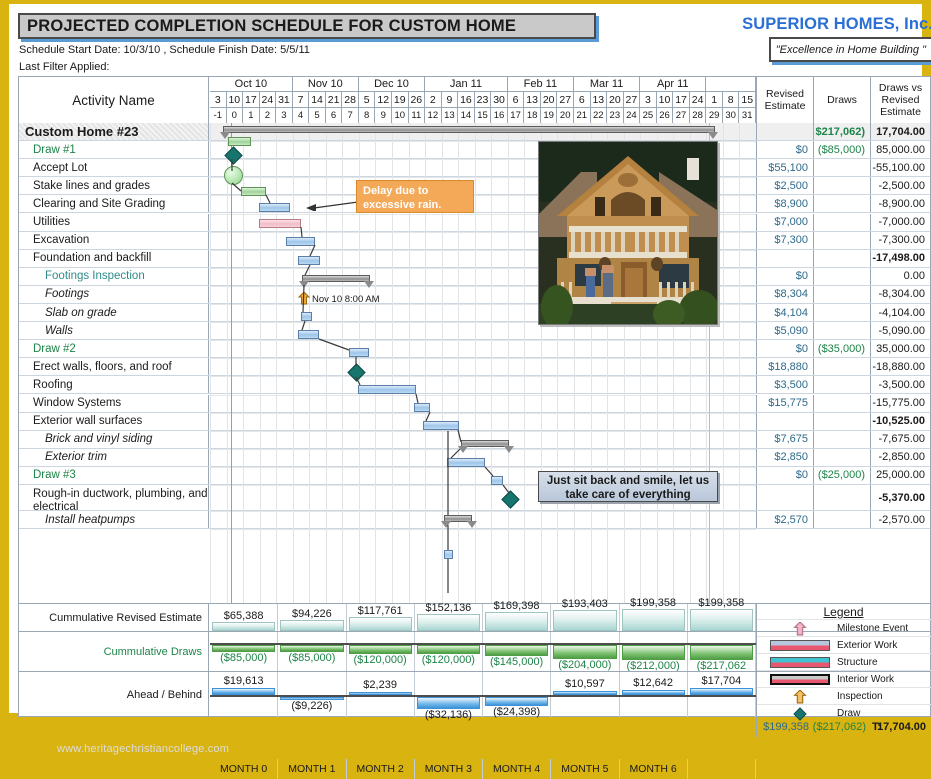 This screenshot has width=931, height=779. I want to click on interior-work-bar-icon, so click(800, 679).